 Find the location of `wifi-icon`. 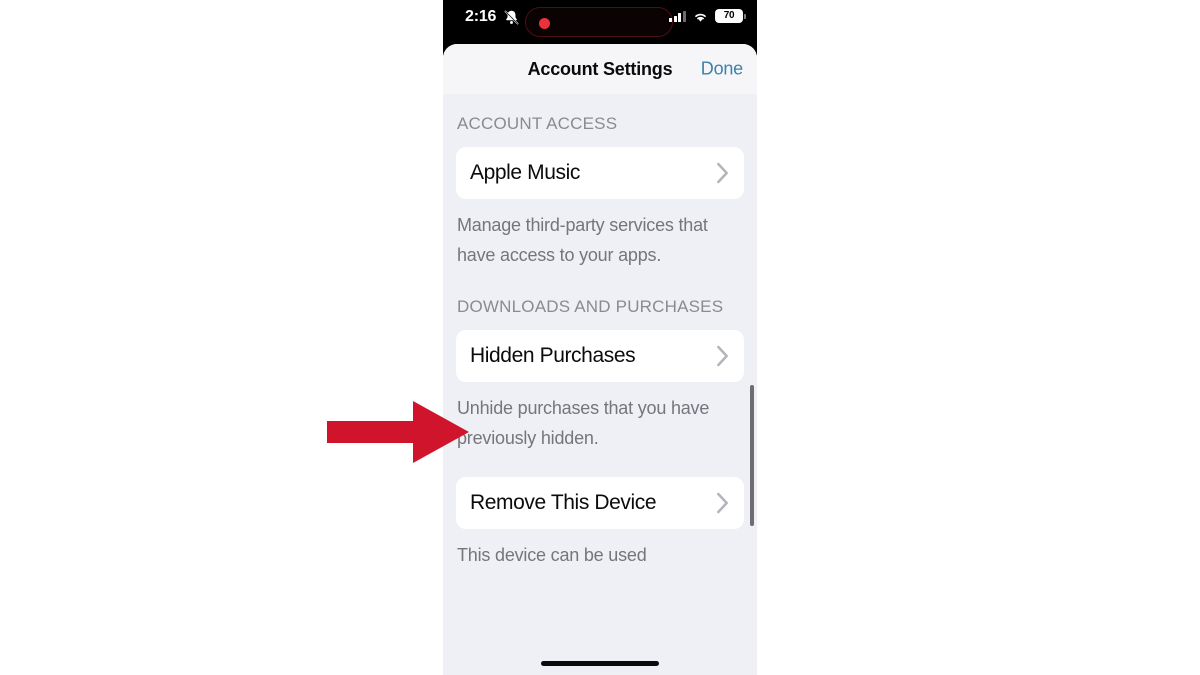

wifi-icon is located at coordinates (700, 17).